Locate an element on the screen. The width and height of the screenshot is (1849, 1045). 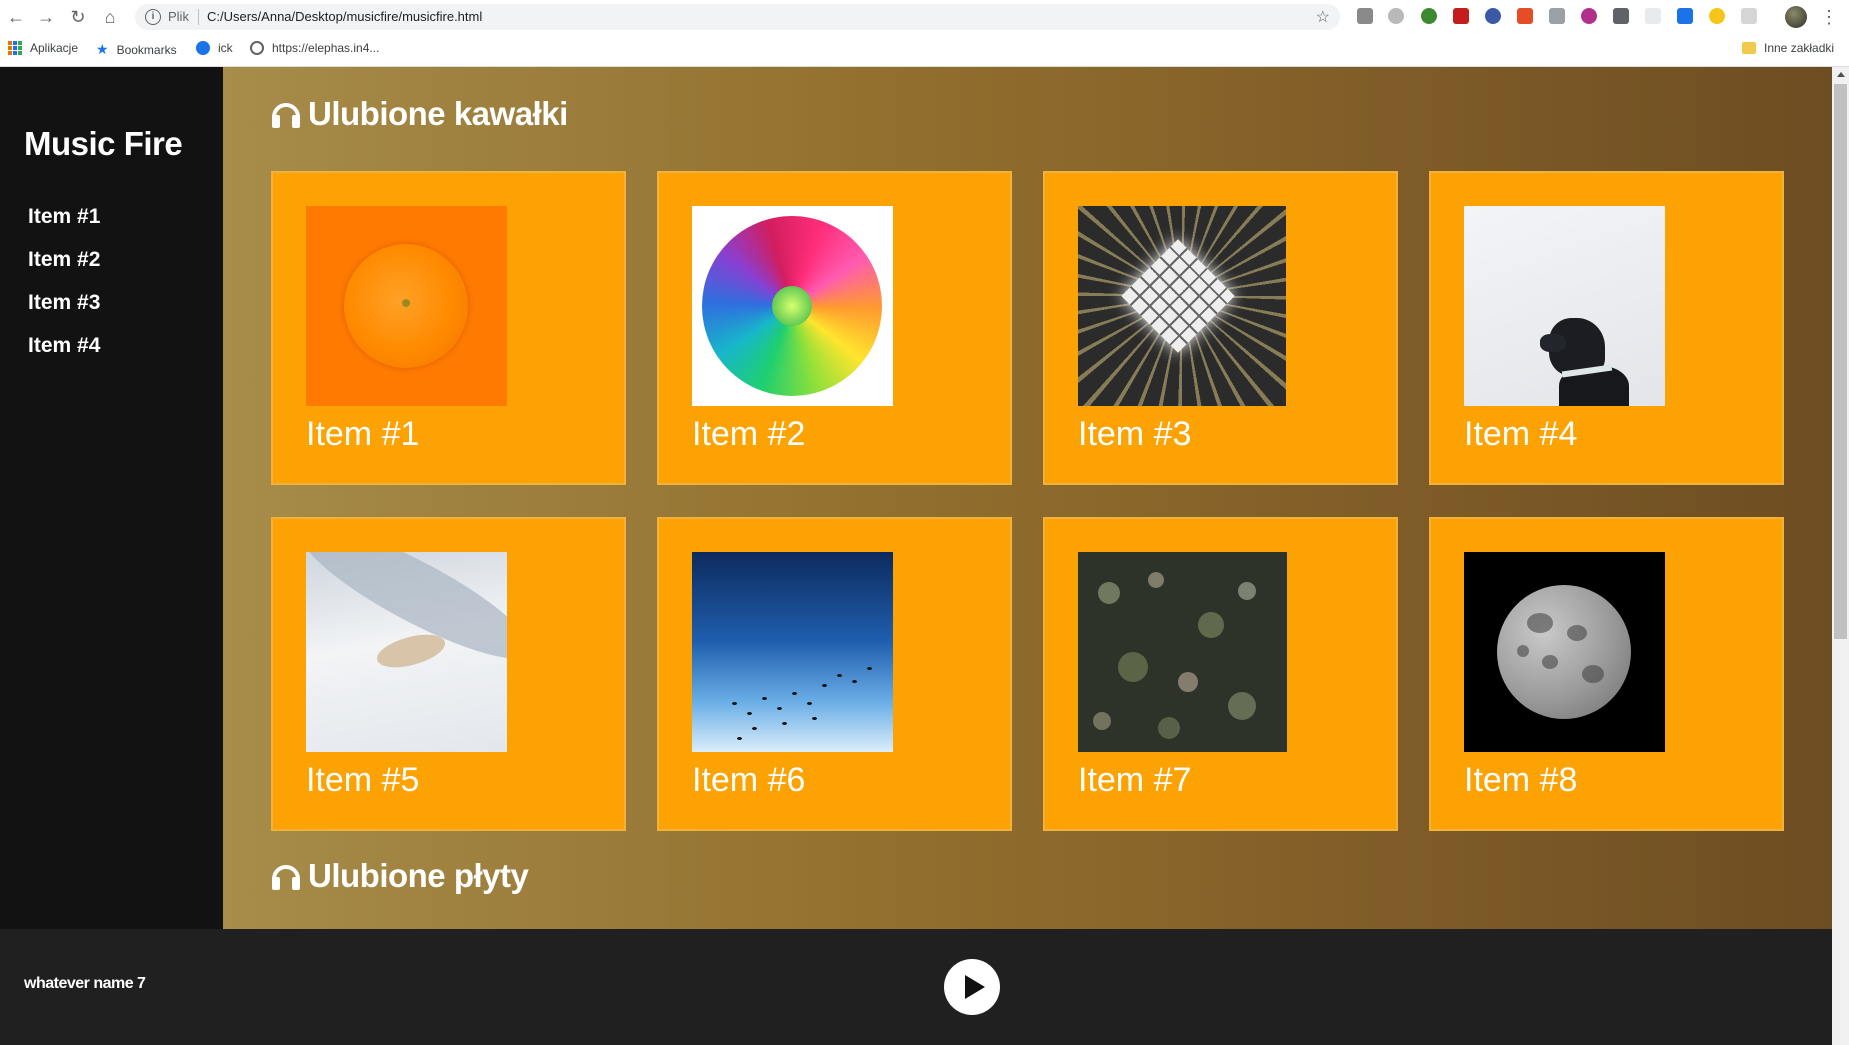
bookmark-other-folder: Inne zakładki is located at coordinates (1788, 48).